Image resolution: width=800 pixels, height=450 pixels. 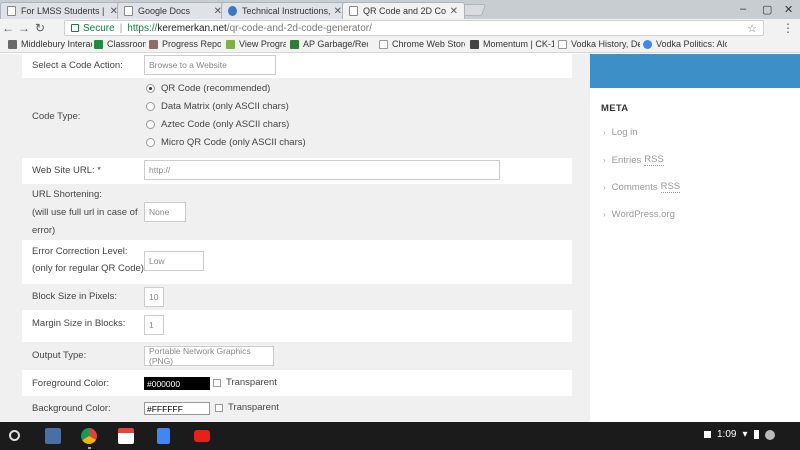 I want to click on meta-label: WordPress.org, so click(x=643, y=214).